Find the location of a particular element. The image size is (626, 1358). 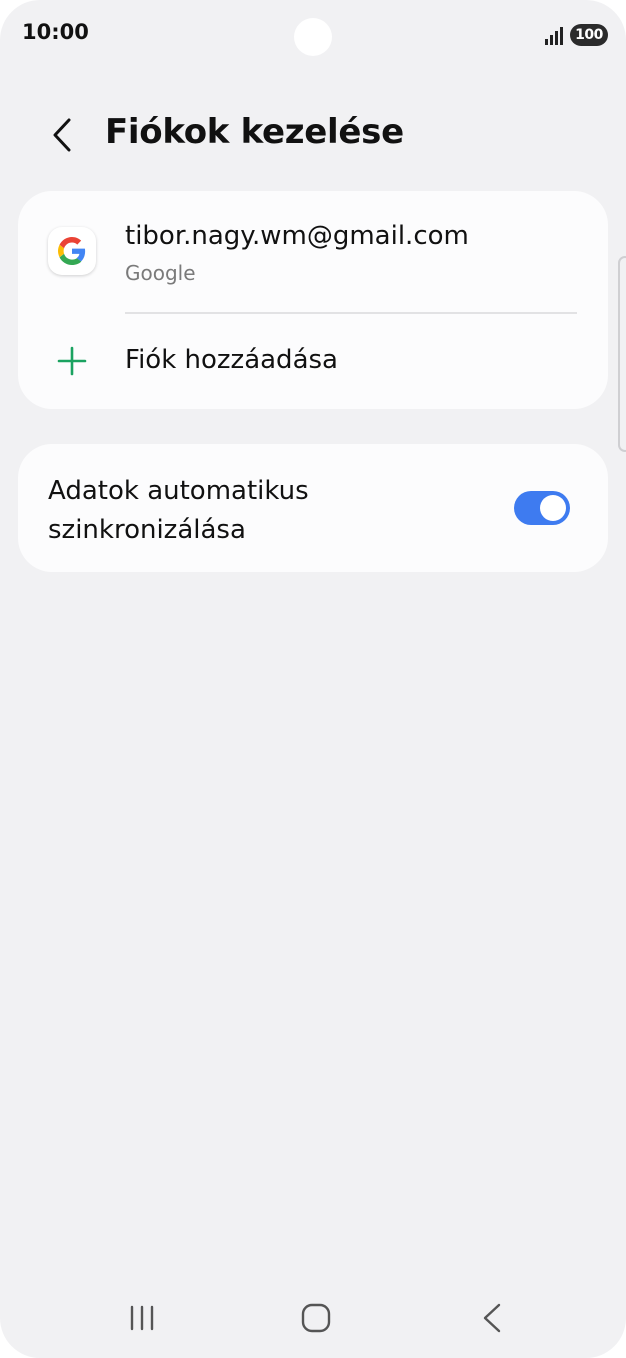

home-button is located at coordinates (316, 1318).